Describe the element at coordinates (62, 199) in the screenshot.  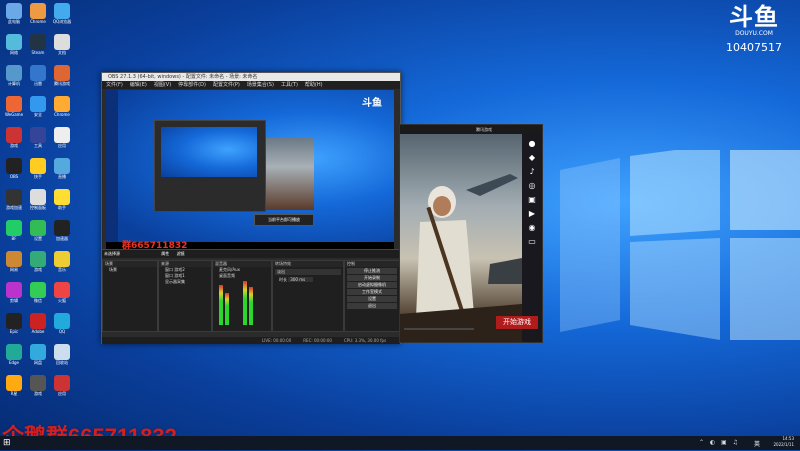
I see `desktop-icon: 助手` at that location.